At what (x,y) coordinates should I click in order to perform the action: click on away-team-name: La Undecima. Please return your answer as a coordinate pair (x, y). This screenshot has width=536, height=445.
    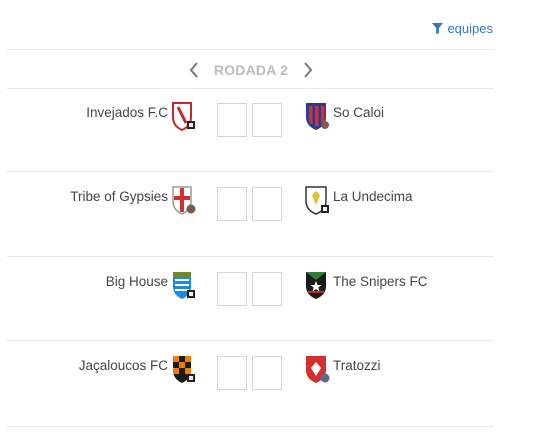
    Looking at the image, I should click on (373, 196).